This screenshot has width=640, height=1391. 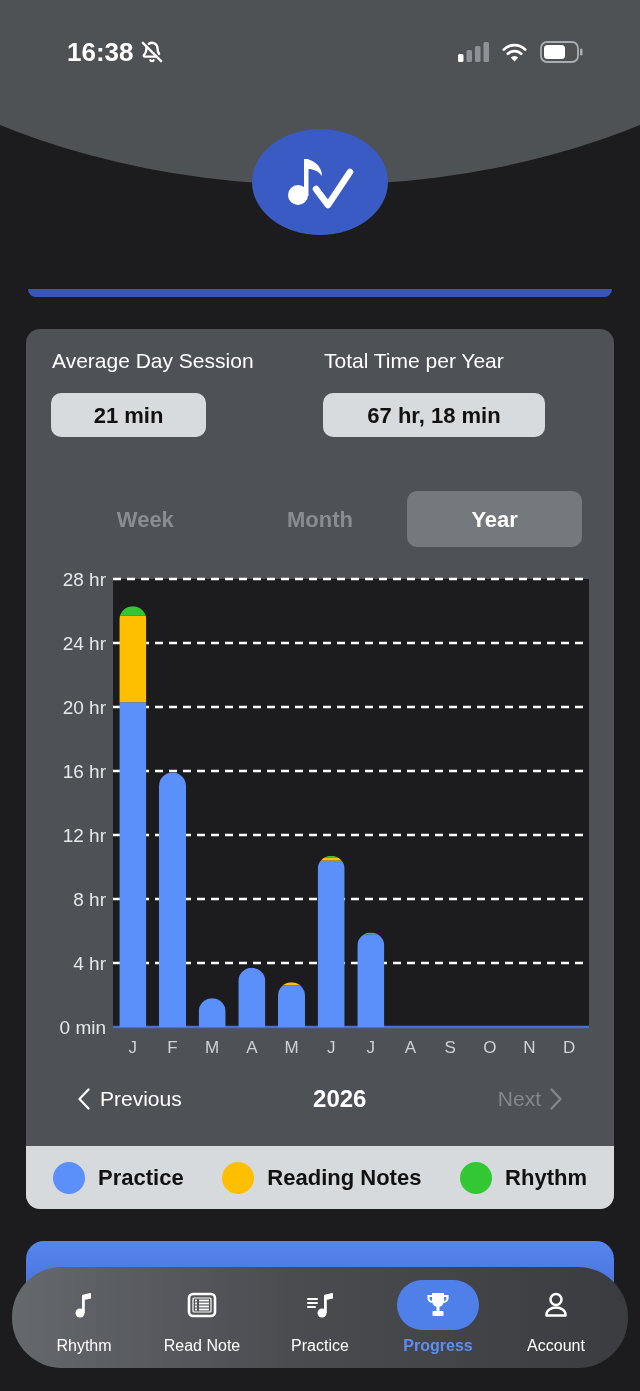 I want to click on tab-bar-item: Practice, so click(x=320, y=1324).